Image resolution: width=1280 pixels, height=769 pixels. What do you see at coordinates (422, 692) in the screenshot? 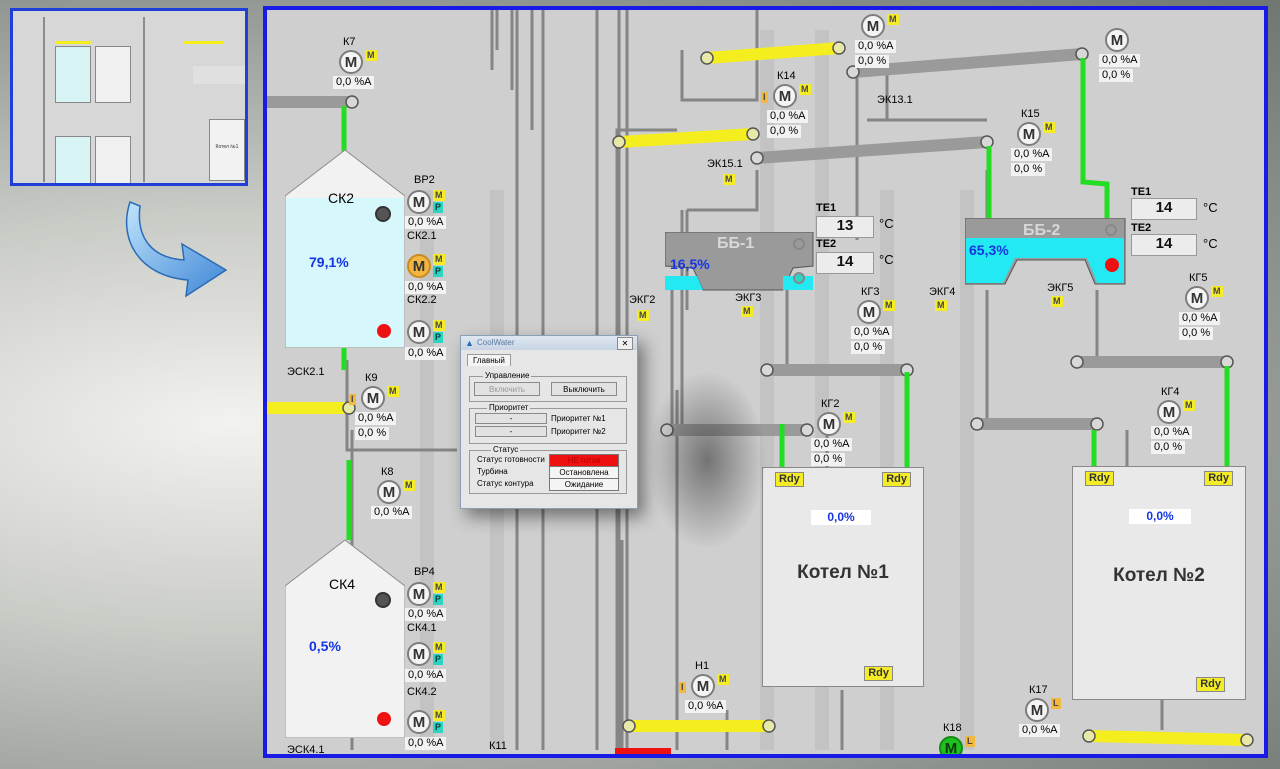
I see `valve-sk42-label: СК4.2` at bounding box center [422, 692].